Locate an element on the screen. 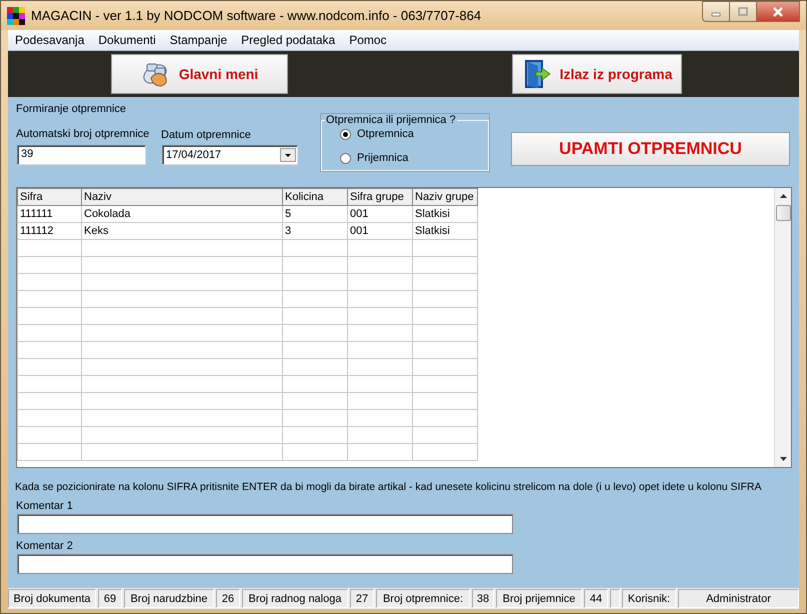 The width and height of the screenshot is (807, 614). radio-label: Otpremnica is located at coordinates (385, 134).